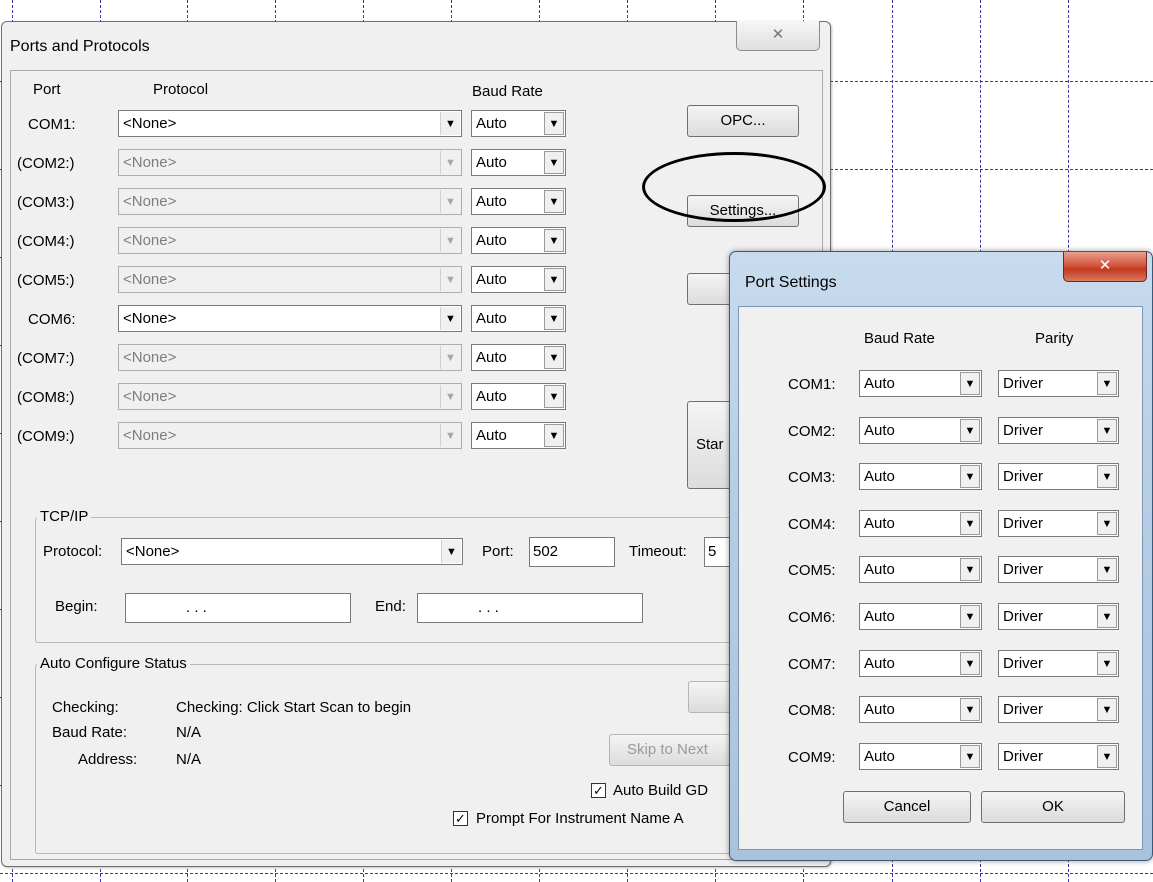 Image resolution: width=1153 pixels, height=882 pixels. What do you see at coordinates (46, 436) in the screenshot?
I see `port-label: (COM9:)` at bounding box center [46, 436].